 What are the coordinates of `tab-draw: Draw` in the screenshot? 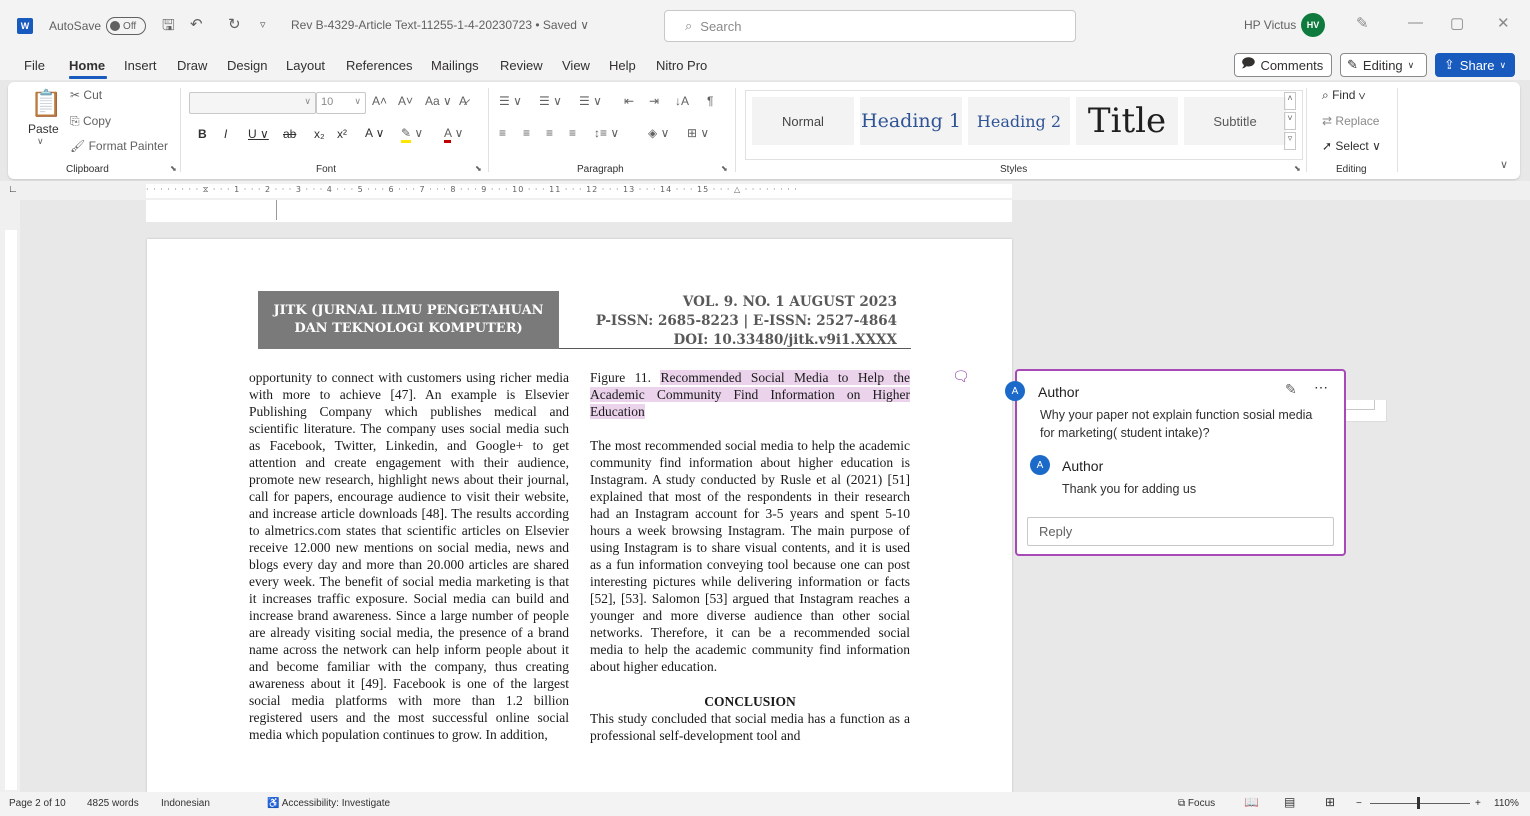 It's located at (192, 65).